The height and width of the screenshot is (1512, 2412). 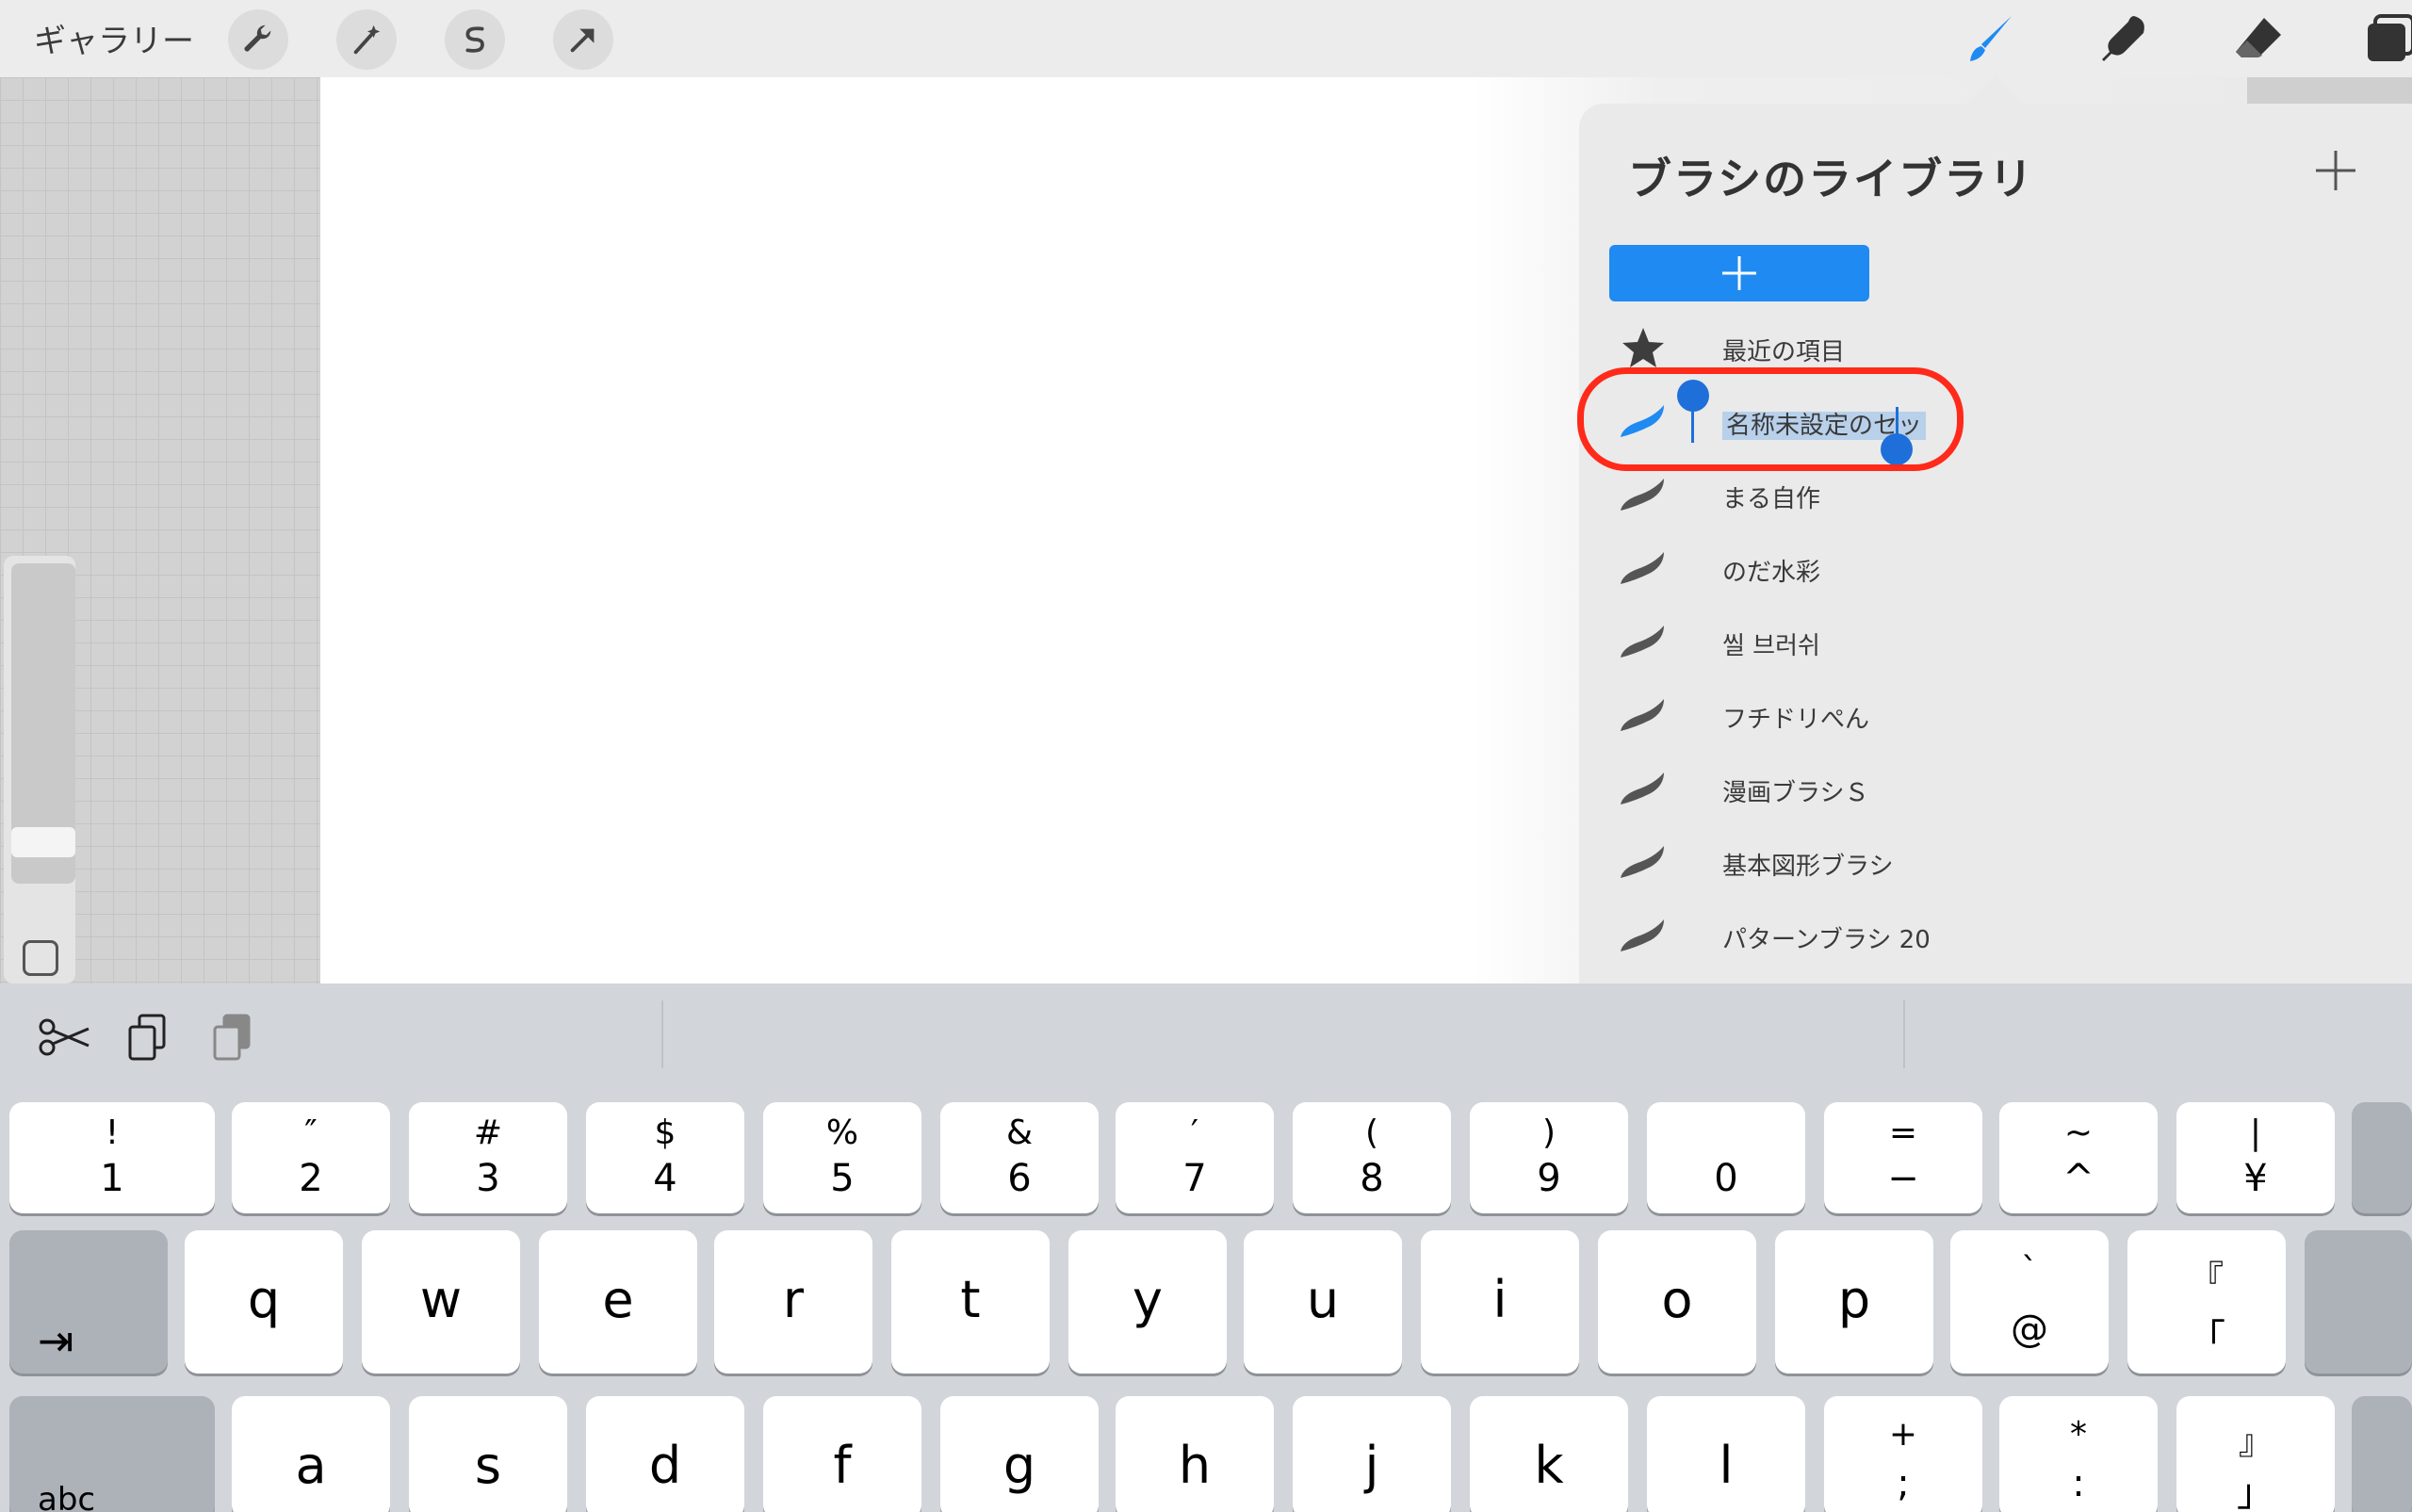 I want to click on brush-set-item: 씰 브러쉬, so click(x=1871, y=642).